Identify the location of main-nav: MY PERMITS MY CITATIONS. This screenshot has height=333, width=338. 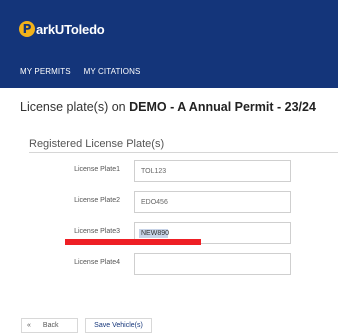
(80, 71).